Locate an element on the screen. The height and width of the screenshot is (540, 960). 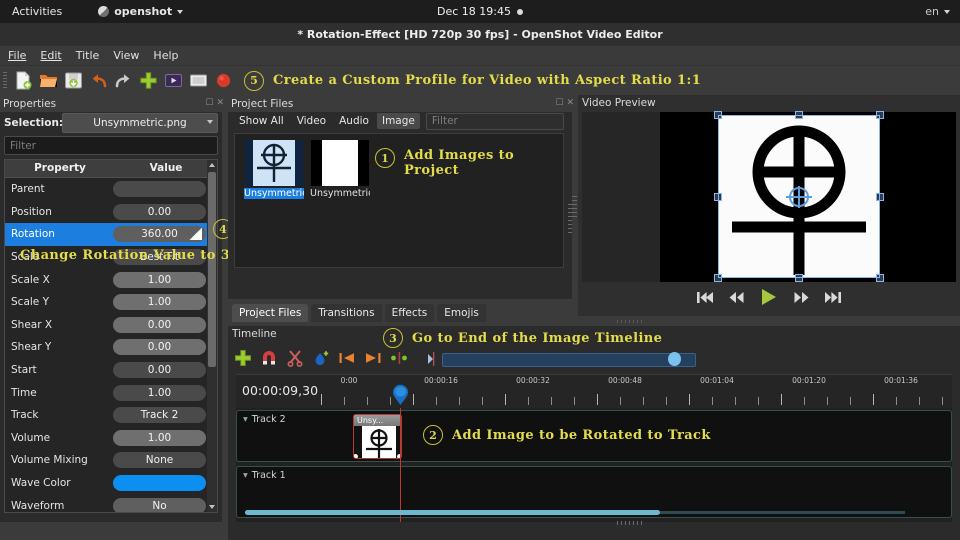
rewind-button is located at coordinates (736, 297).